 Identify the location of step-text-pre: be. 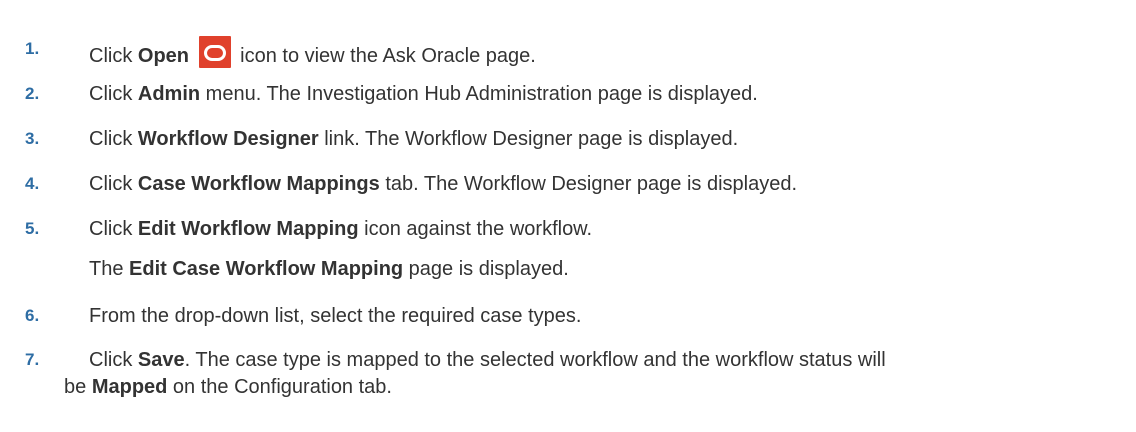
(78, 387).